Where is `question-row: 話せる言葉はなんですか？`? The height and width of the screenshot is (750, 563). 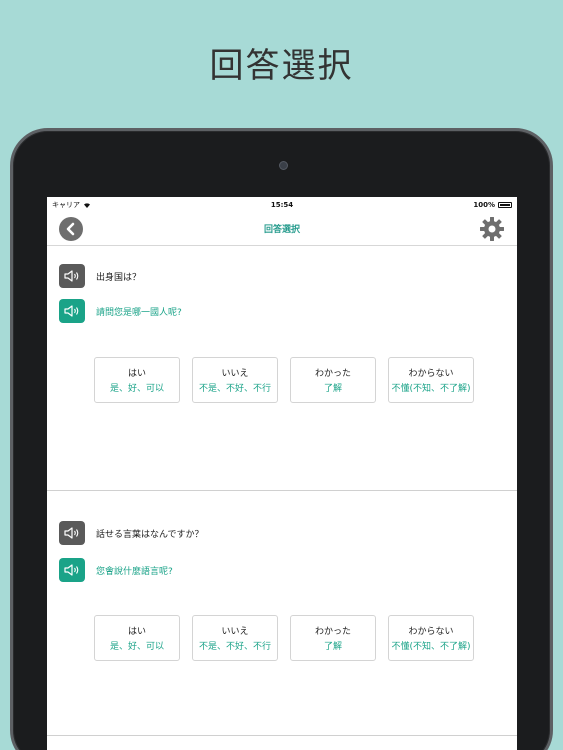
question-row: 話せる言葉はなんですか？ is located at coordinates (131, 533).